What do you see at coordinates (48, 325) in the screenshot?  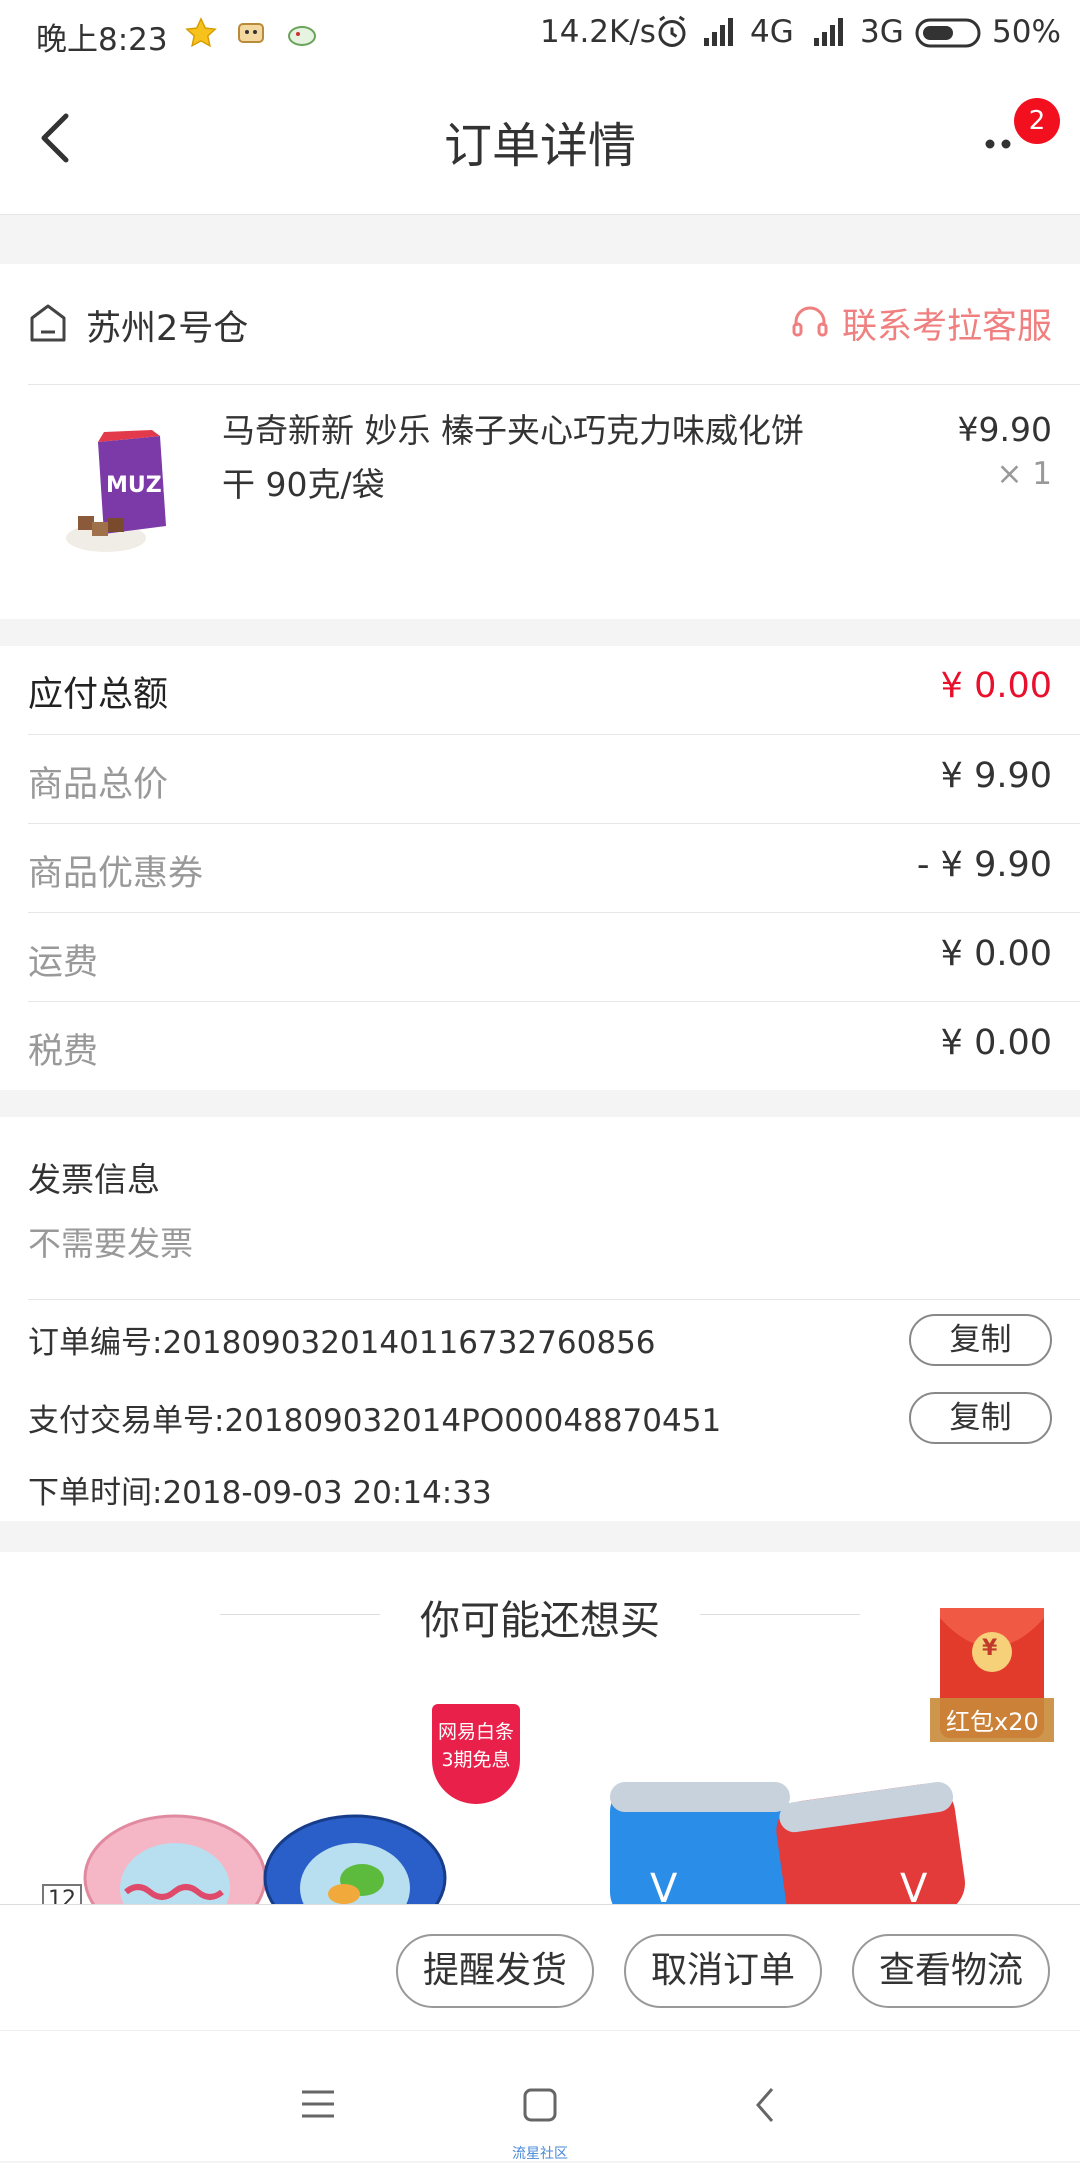 I see `warehouse-icon` at bounding box center [48, 325].